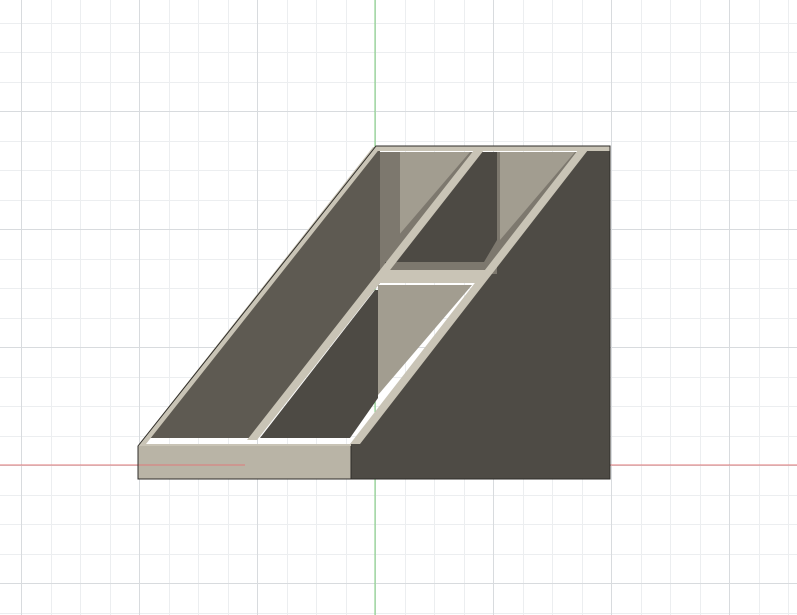 This screenshot has height=615, width=797. I want to click on top-rim, so click(492, 148).